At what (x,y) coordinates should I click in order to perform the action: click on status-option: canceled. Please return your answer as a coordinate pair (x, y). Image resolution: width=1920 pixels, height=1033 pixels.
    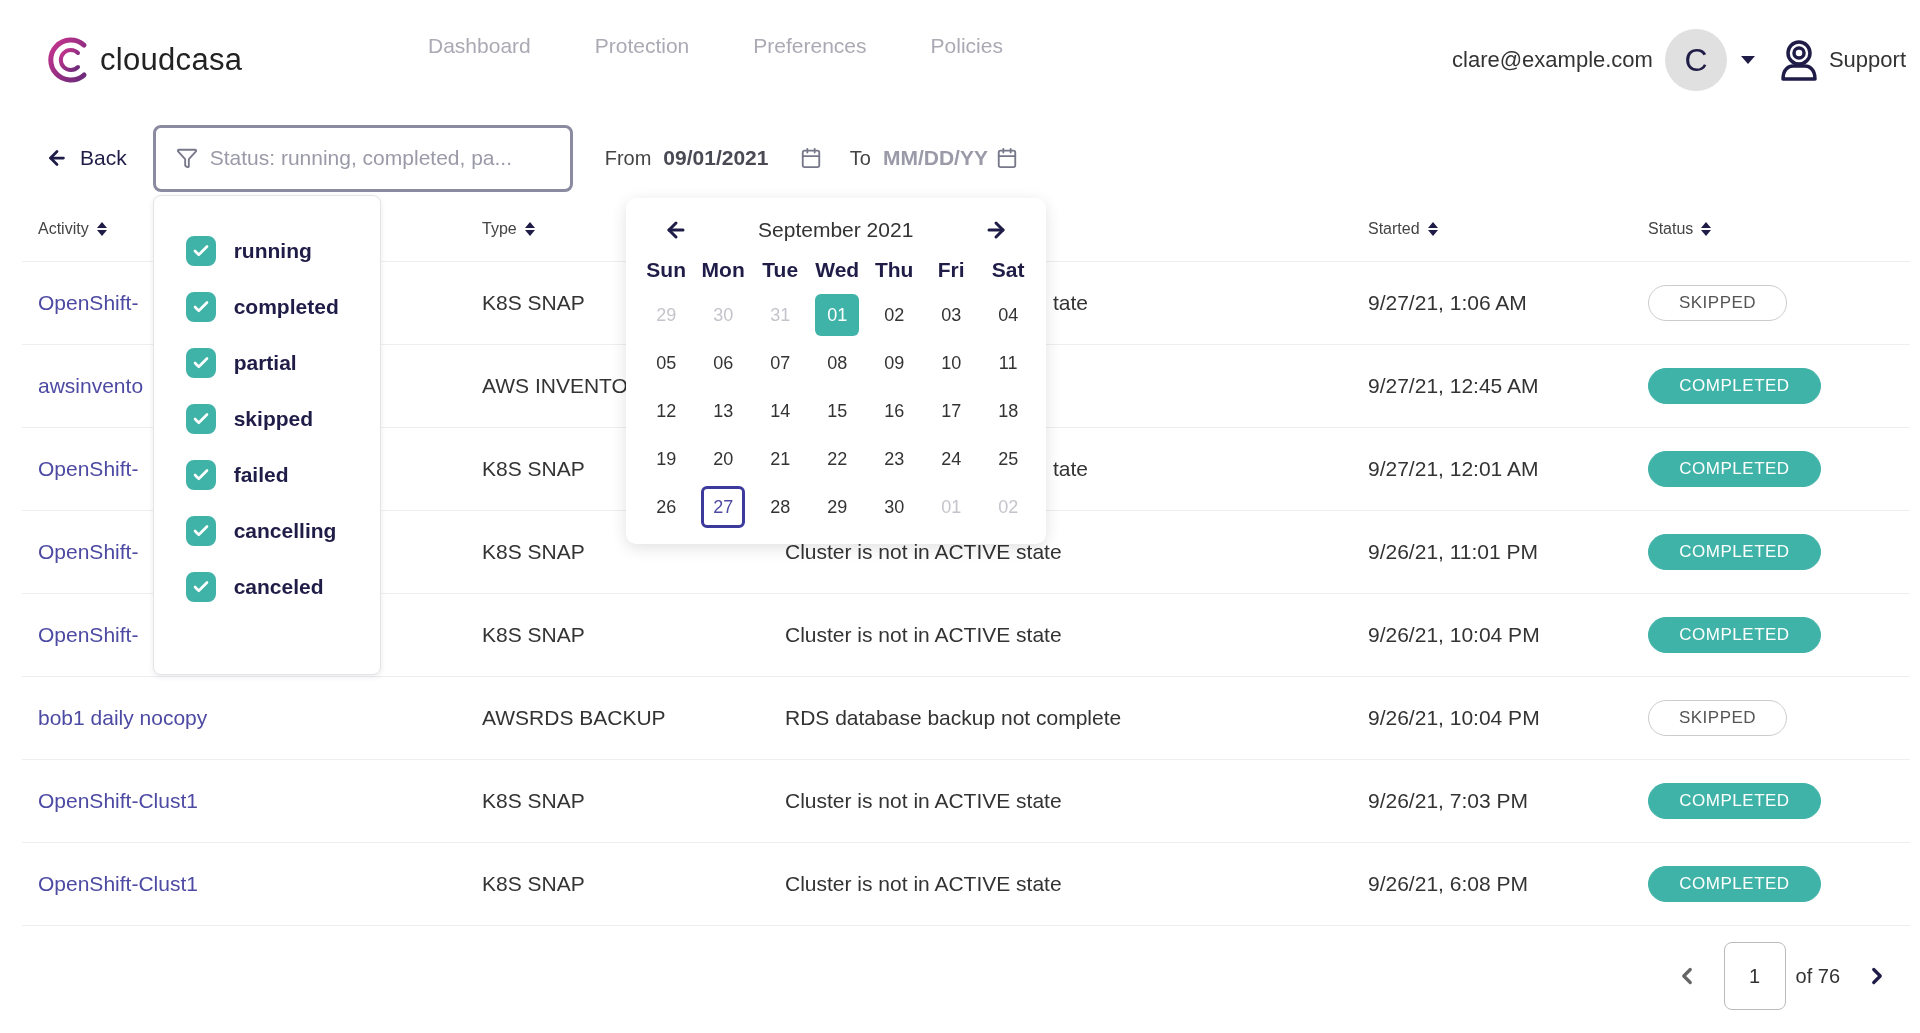
    Looking at the image, I should click on (282, 586).